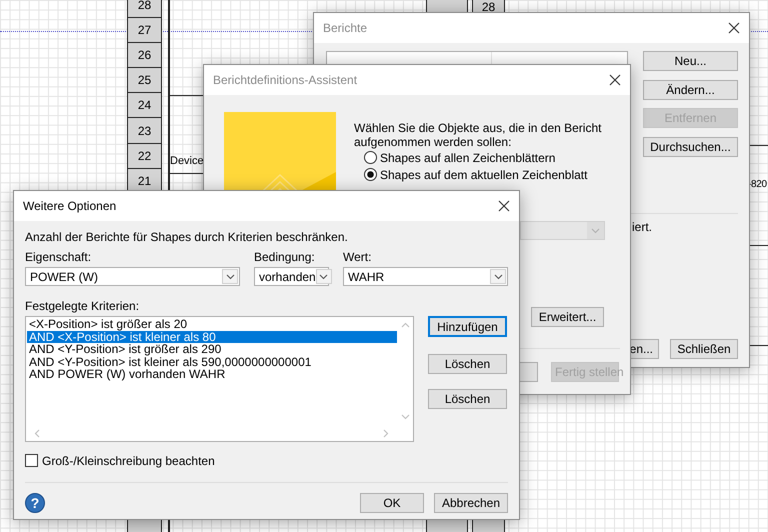  What do you see at coordinates (490, 157) in the screenshot?
I see `radio-option: Shapes auf allen Zeichenblättern` at bounding box center [490, 157].